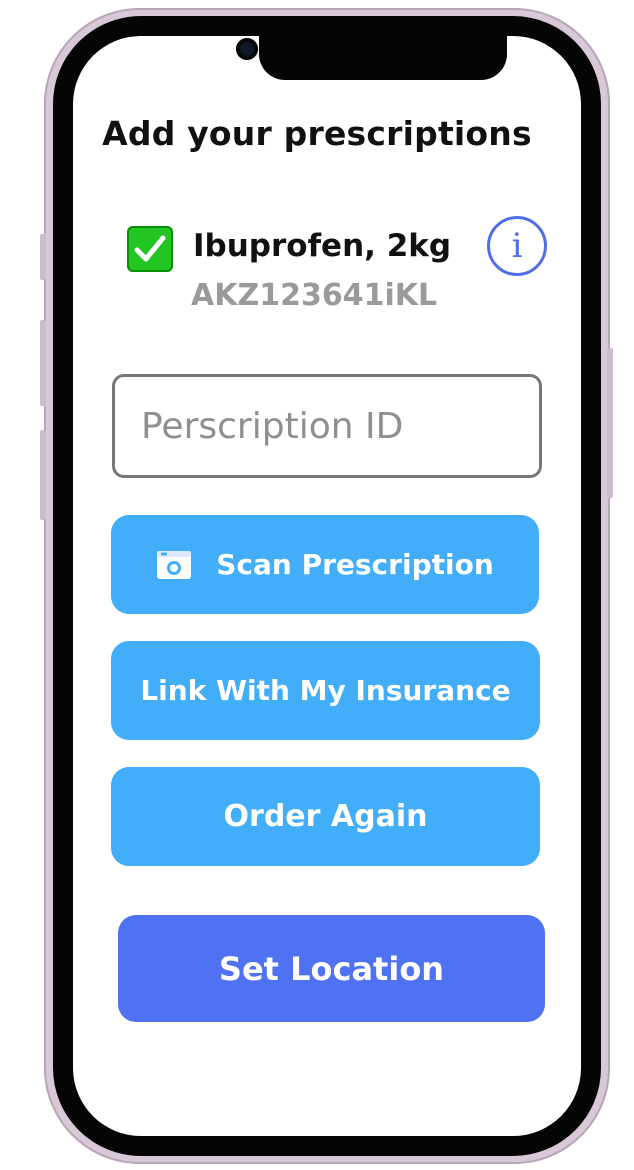  What do you see at coordinates (314, 295) in the screenshot?
I see `medication-id: AKZ123641iKL` at bounding box center [314, 295].